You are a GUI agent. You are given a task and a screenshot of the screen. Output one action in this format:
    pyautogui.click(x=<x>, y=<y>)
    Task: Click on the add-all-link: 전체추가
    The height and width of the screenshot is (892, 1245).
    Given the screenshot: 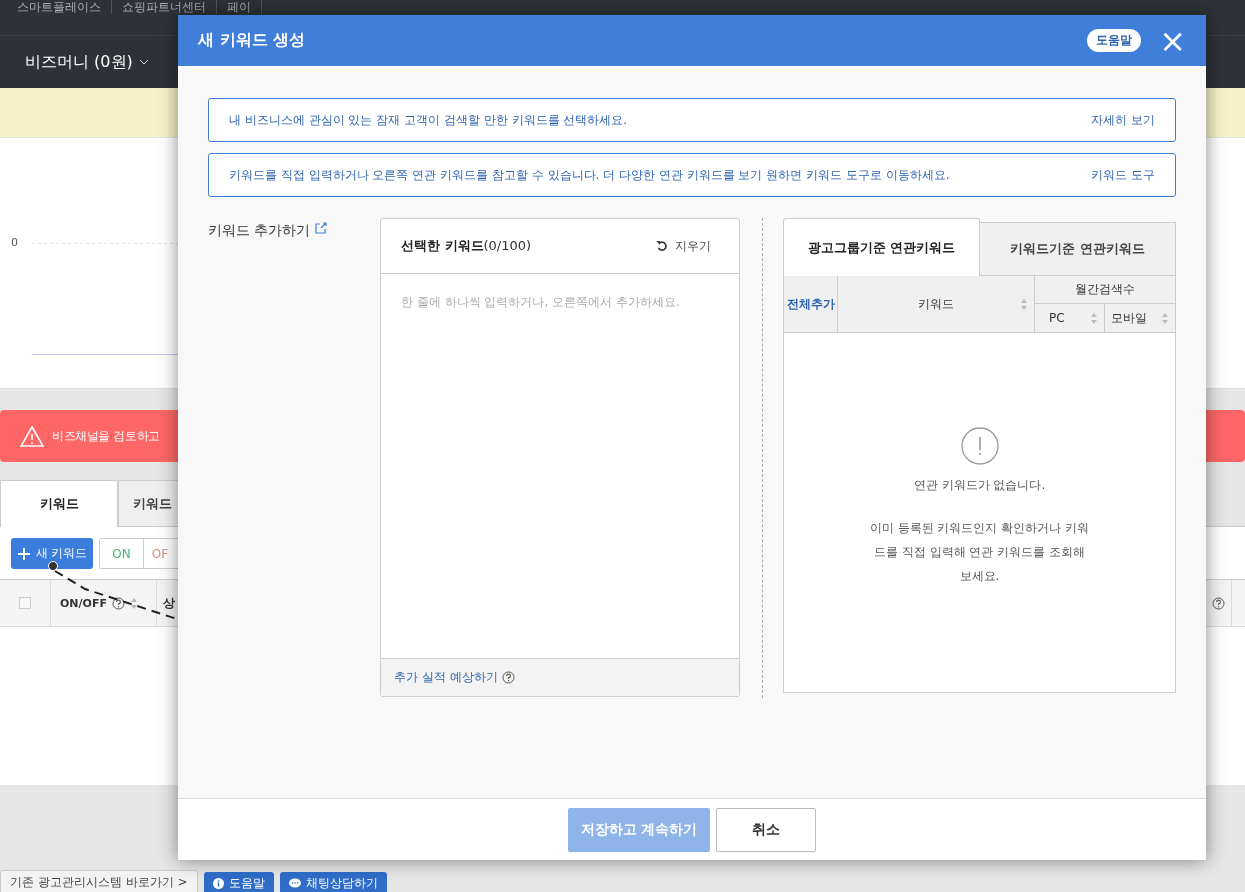 What is the action you would take?
    pyautogui.click(x=811, y=304)
    